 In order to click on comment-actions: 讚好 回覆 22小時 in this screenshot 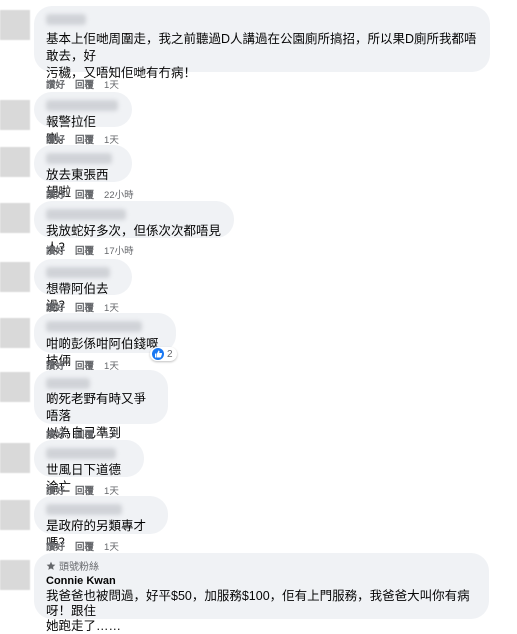, I will do `click(90, 194)`.